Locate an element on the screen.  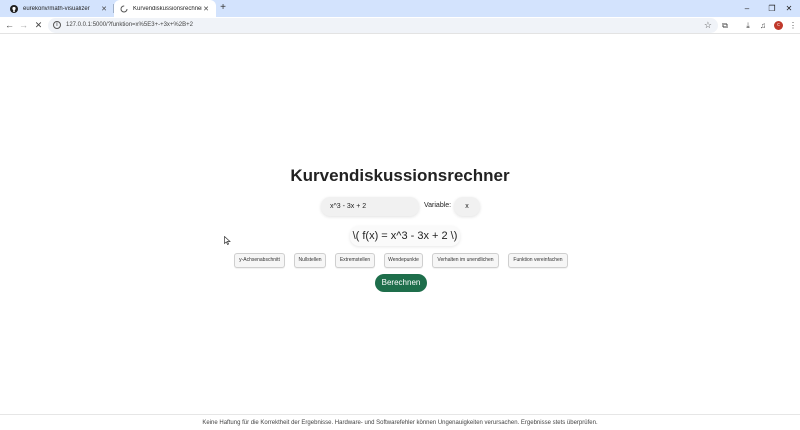
tab-title: eurekonv/math-visualizer is located at coordinates (56, 8).